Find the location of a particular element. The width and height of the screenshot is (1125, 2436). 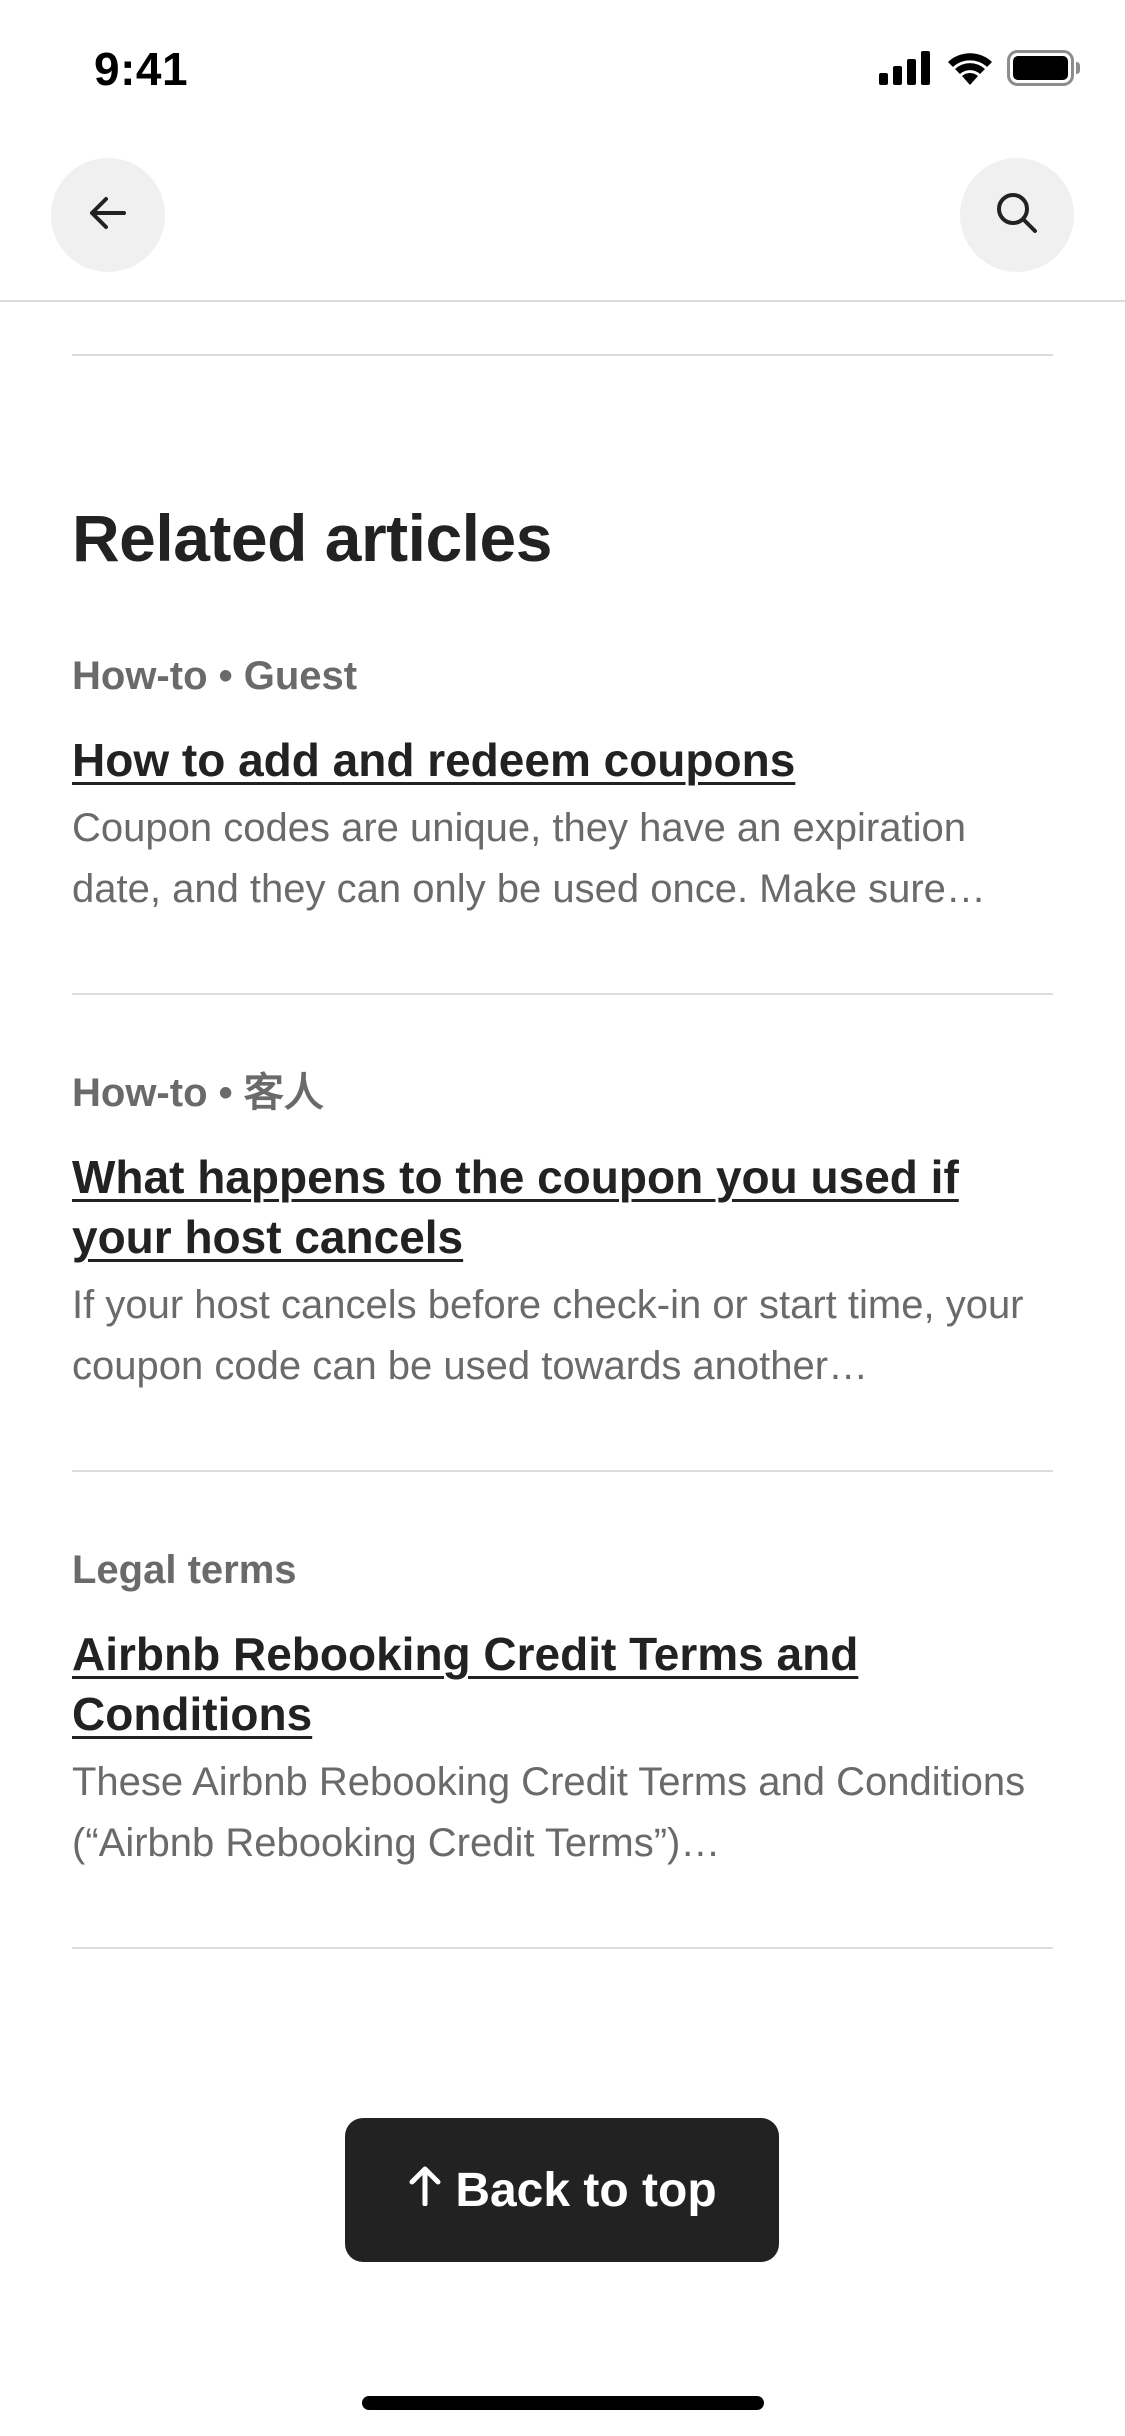

search-button is located at coordinates (1017, 215).